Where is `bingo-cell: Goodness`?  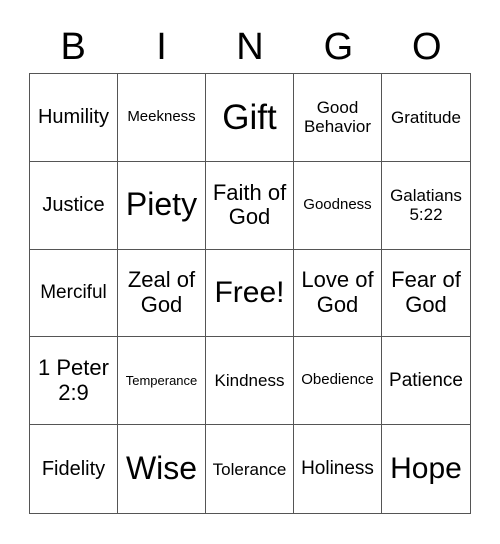 bingo-cell: Goodness is located at coordinates (338, 205).